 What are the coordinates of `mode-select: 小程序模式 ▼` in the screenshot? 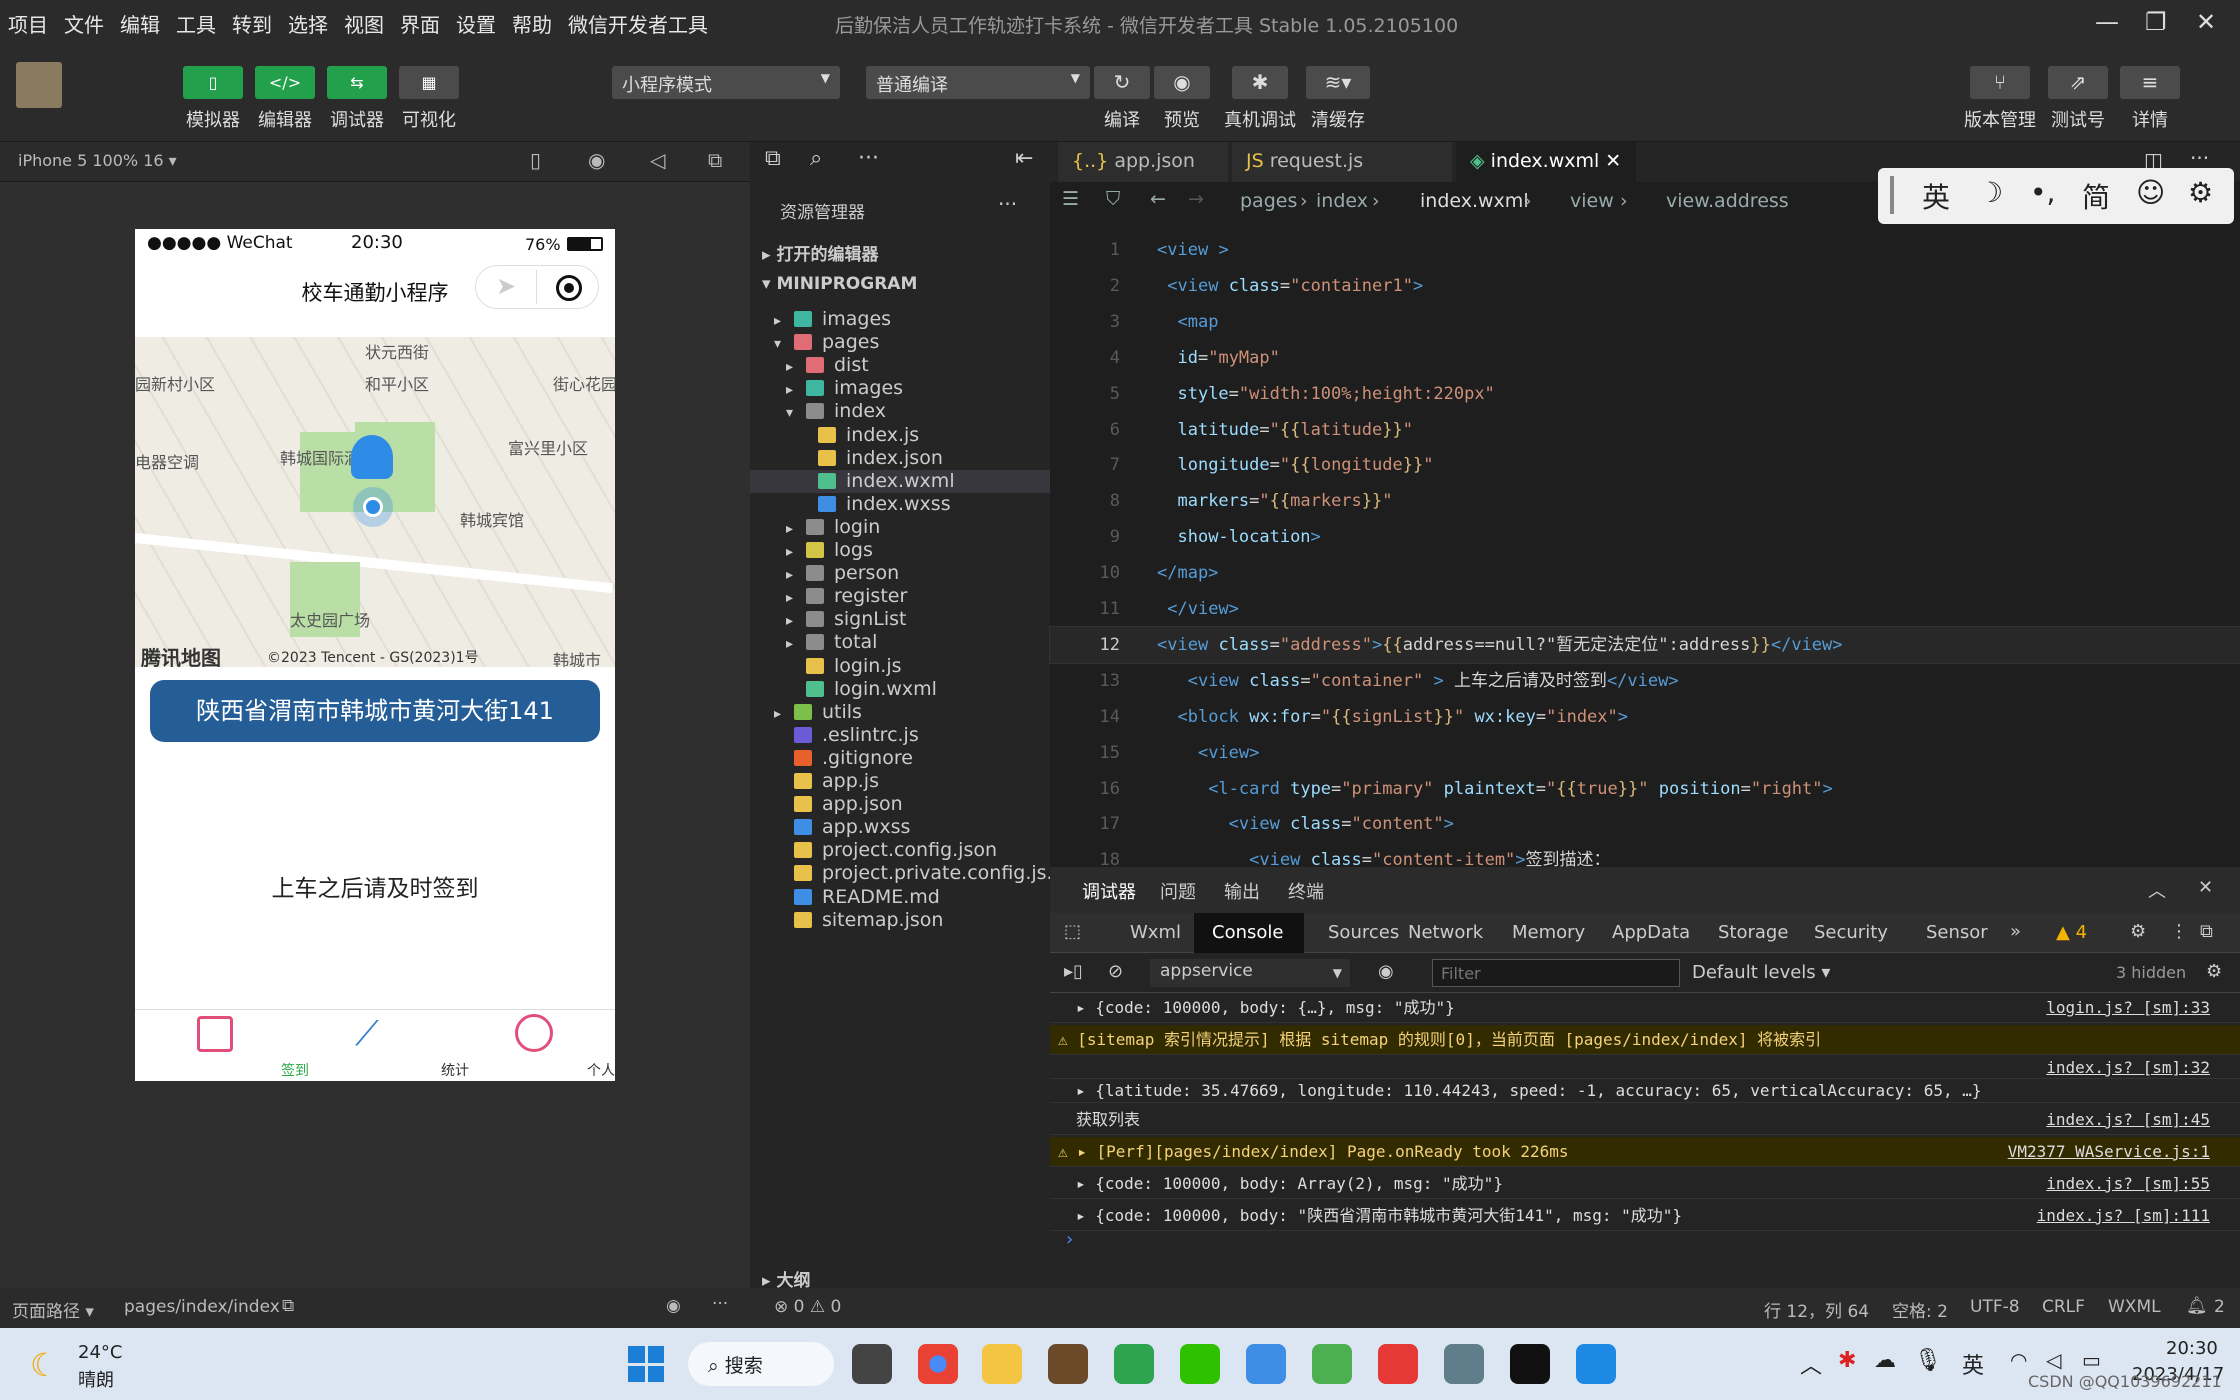 It's located at (726, 82).